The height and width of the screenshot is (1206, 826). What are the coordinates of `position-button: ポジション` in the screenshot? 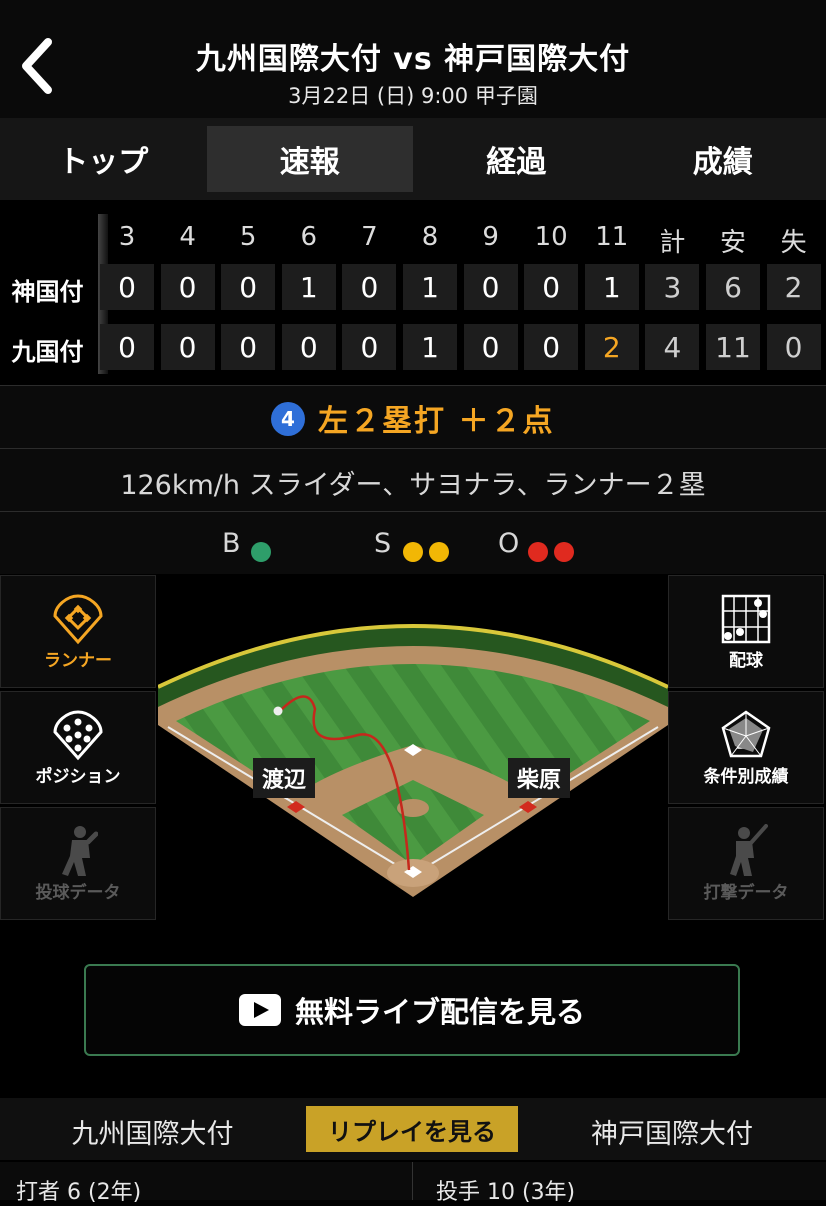 It's located at (78, 747).